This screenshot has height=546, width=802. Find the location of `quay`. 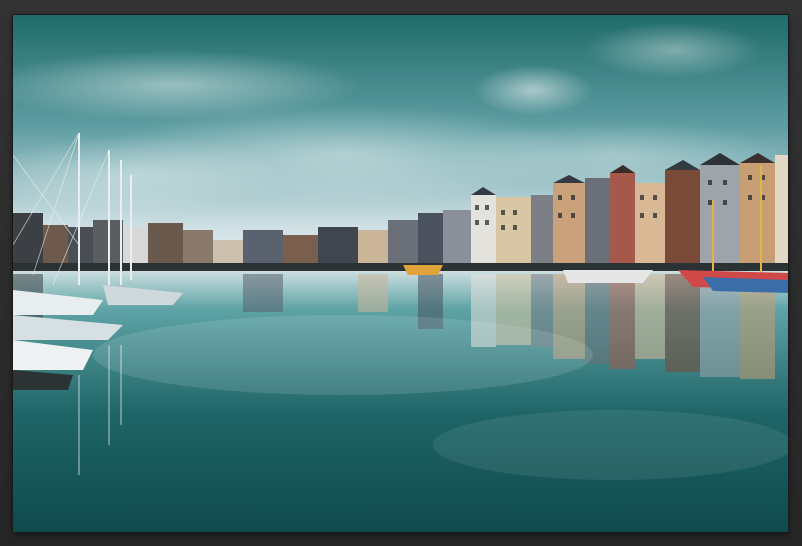

quay is located at coordinates (400, 267).